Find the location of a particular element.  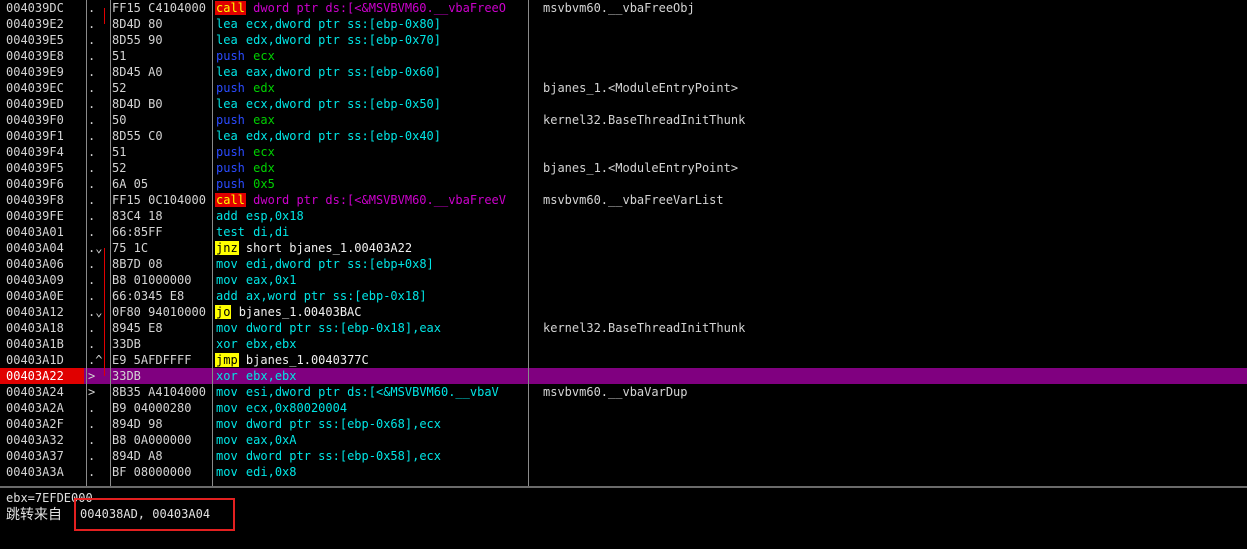

row-instruction: mov dword ptr ss:[ebp-0x18],eax is located at coordinates (371, 328).